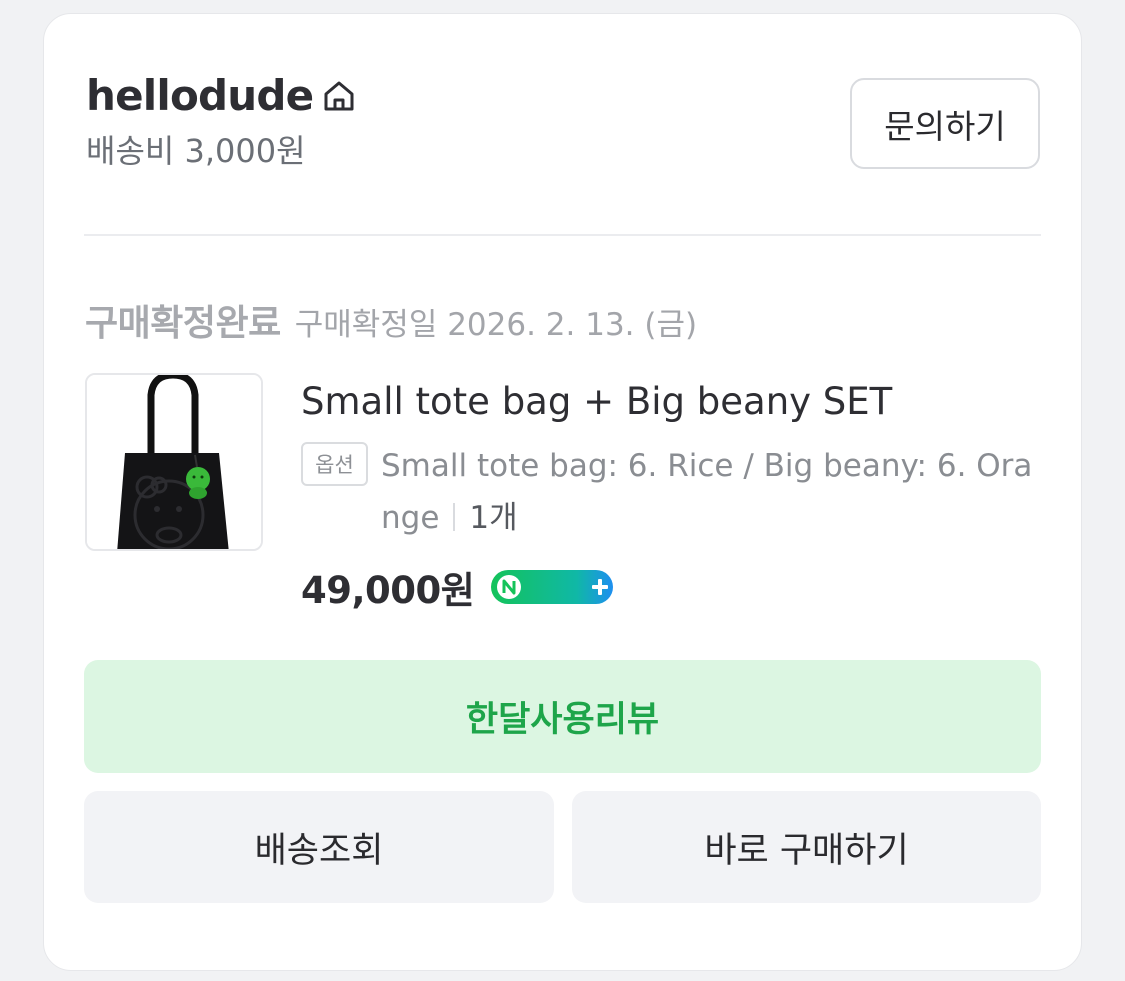 The image size is (1125, 981). What do you see at coordinates (562, 235) in the screenshot?
I see `divider` at bounding box center [562, 235].